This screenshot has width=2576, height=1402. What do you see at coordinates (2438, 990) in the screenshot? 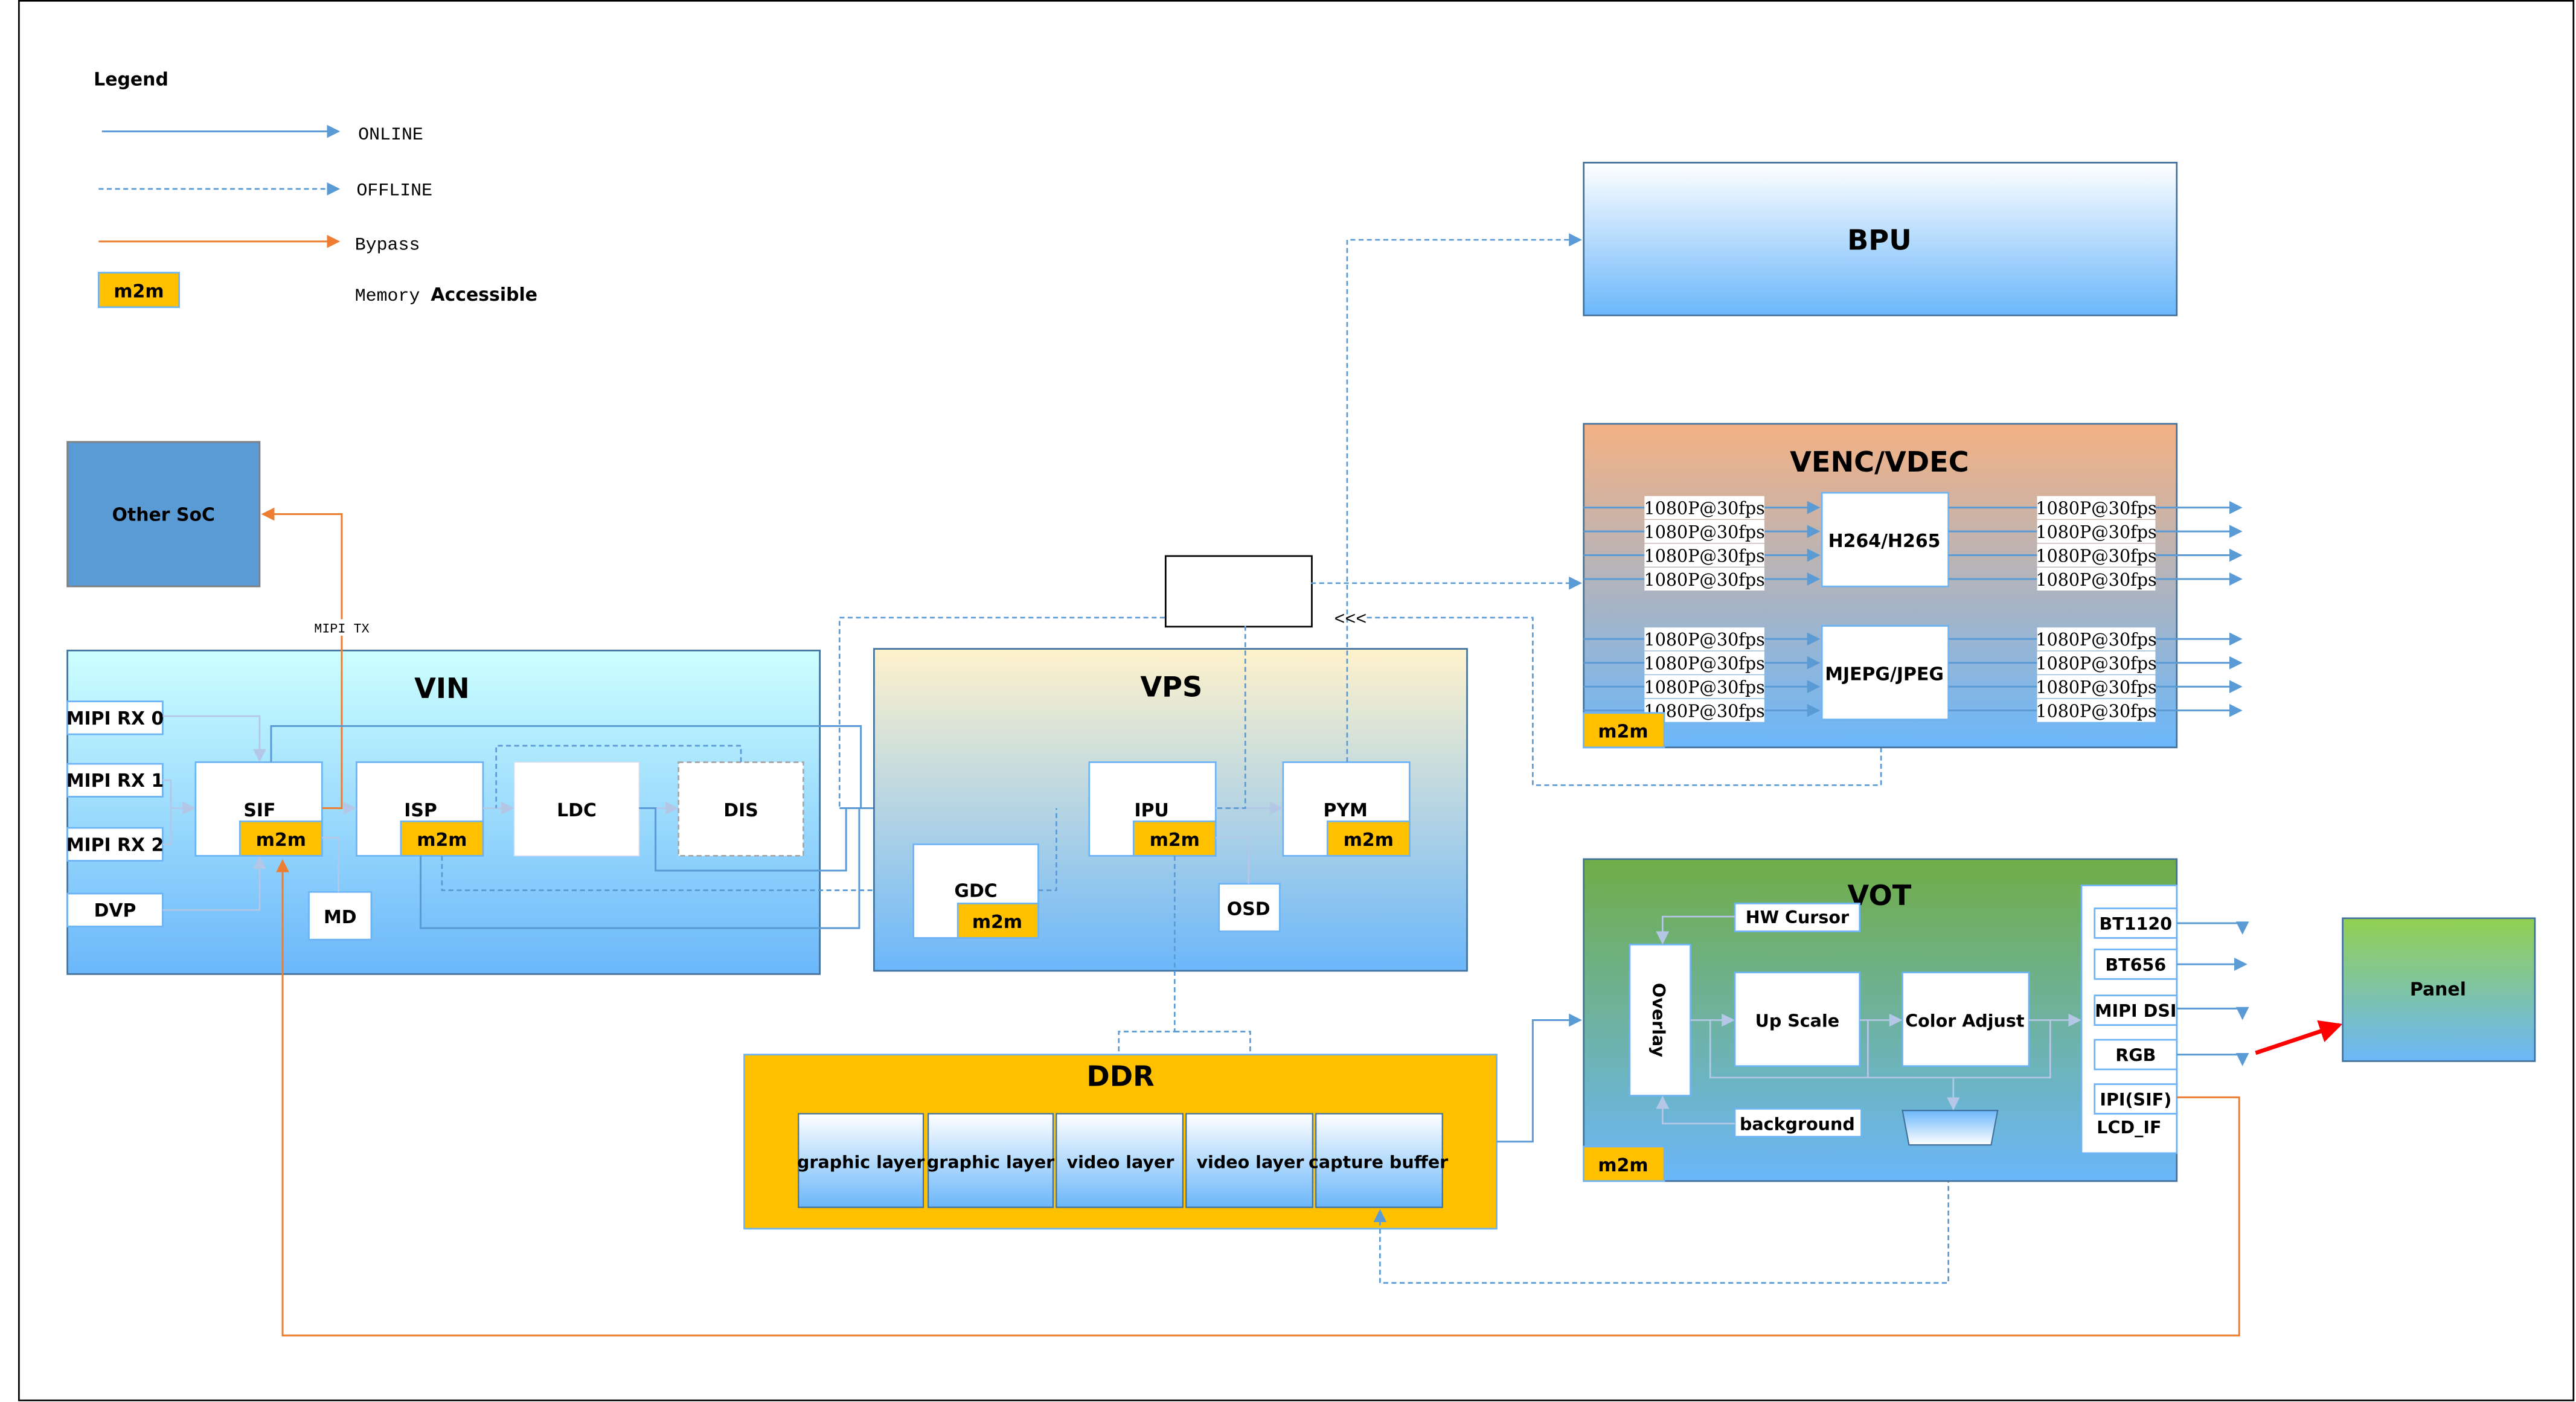
I see `panel-label: Panel` at bounding box center [2438, 990].